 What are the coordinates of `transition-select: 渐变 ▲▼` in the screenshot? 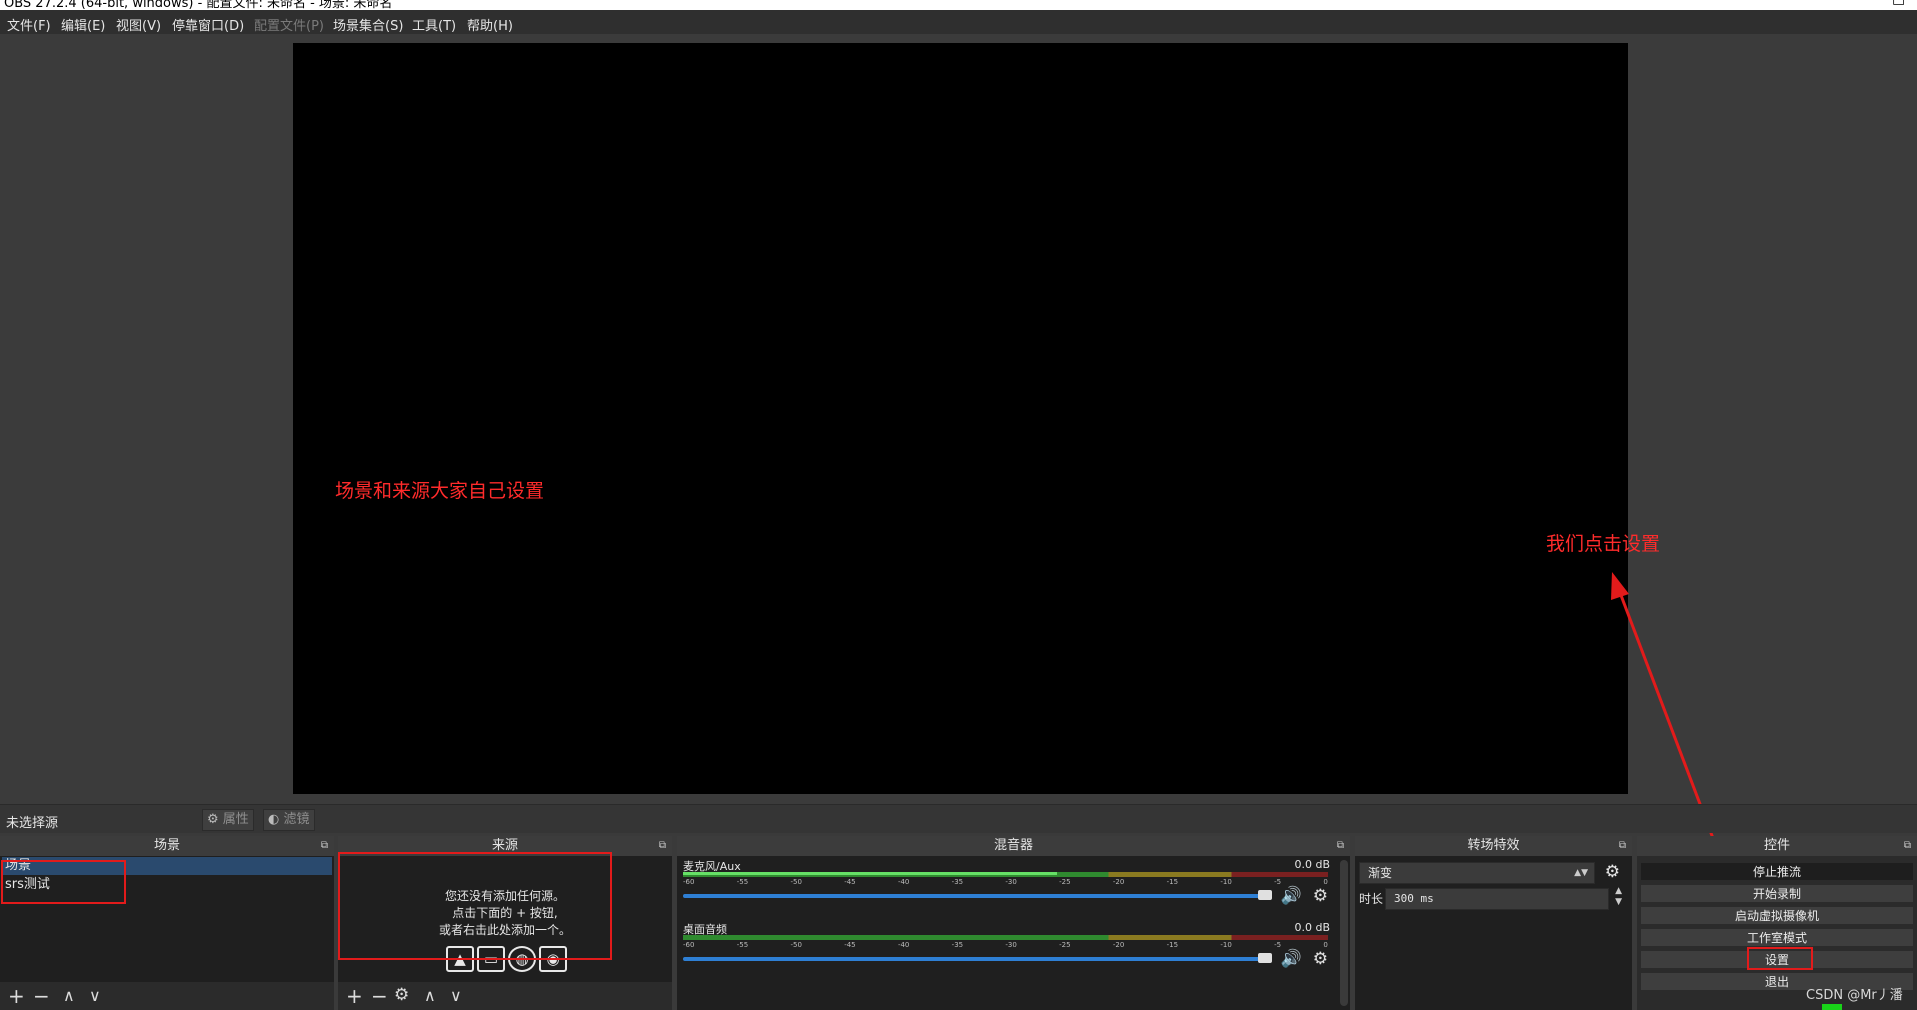 It's located at (1477, 873).